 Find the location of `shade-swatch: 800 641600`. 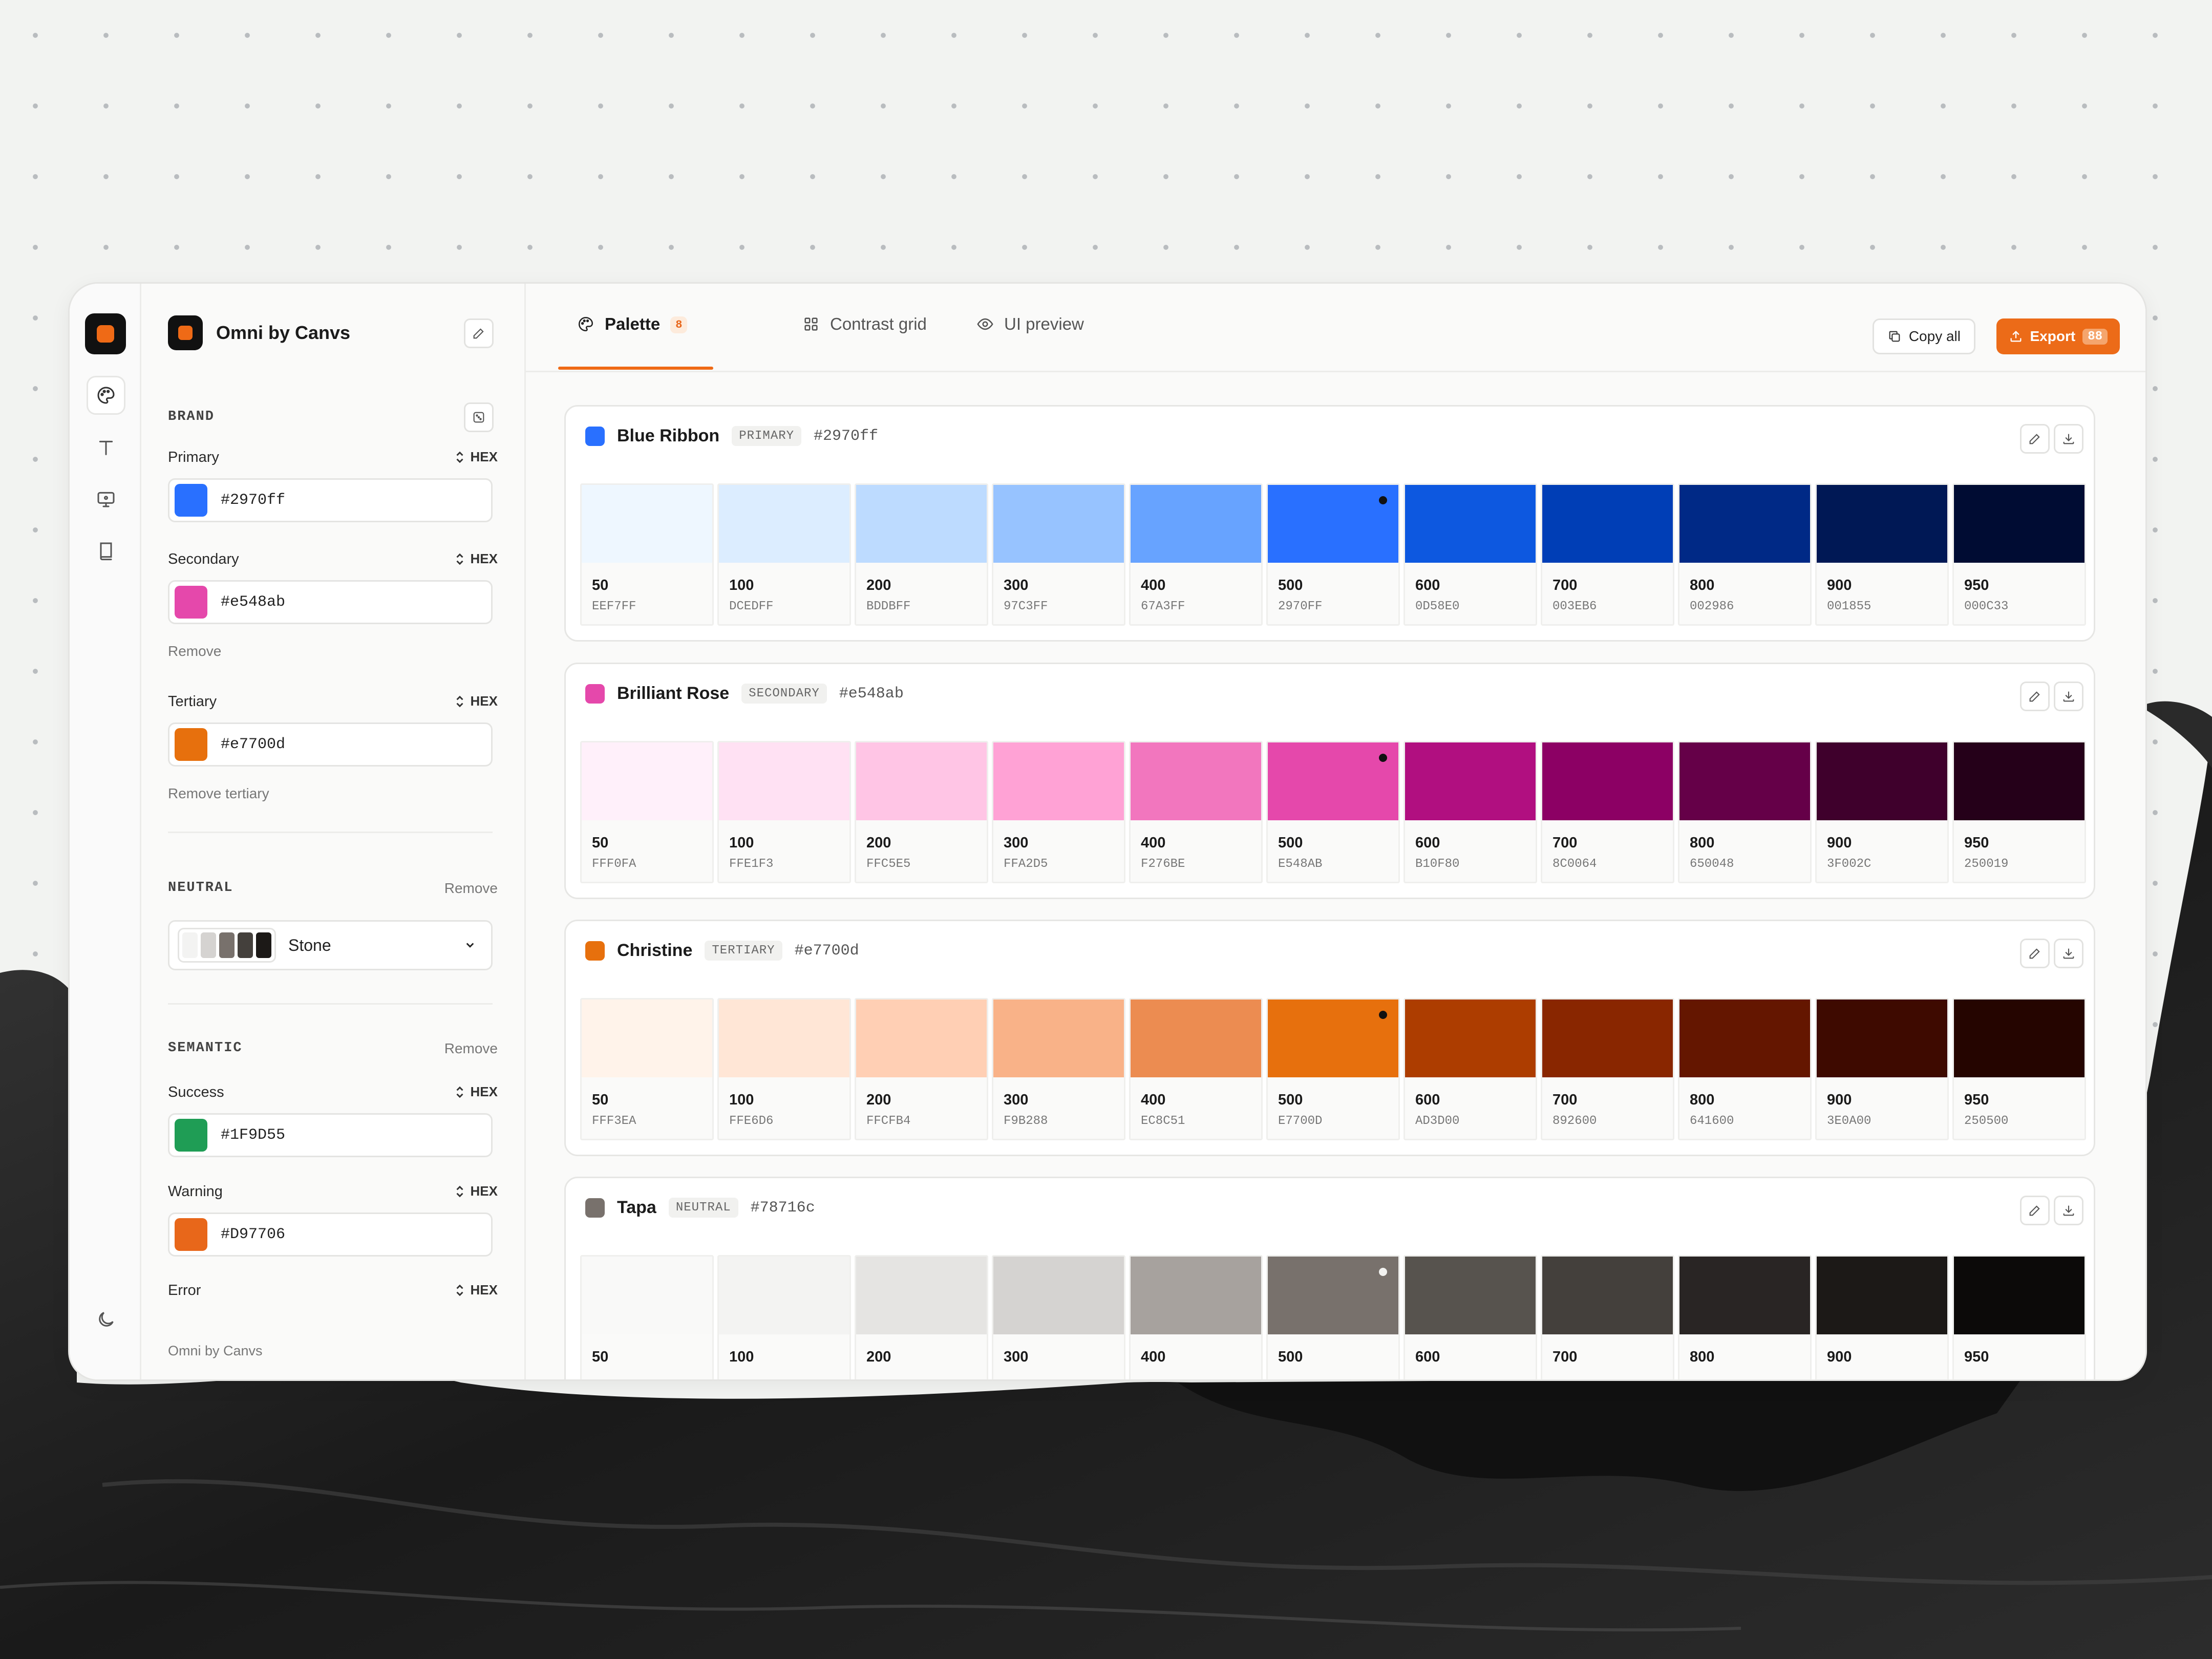

shade-swatch: 800 641600 is located at coordinates (1745, 1069).